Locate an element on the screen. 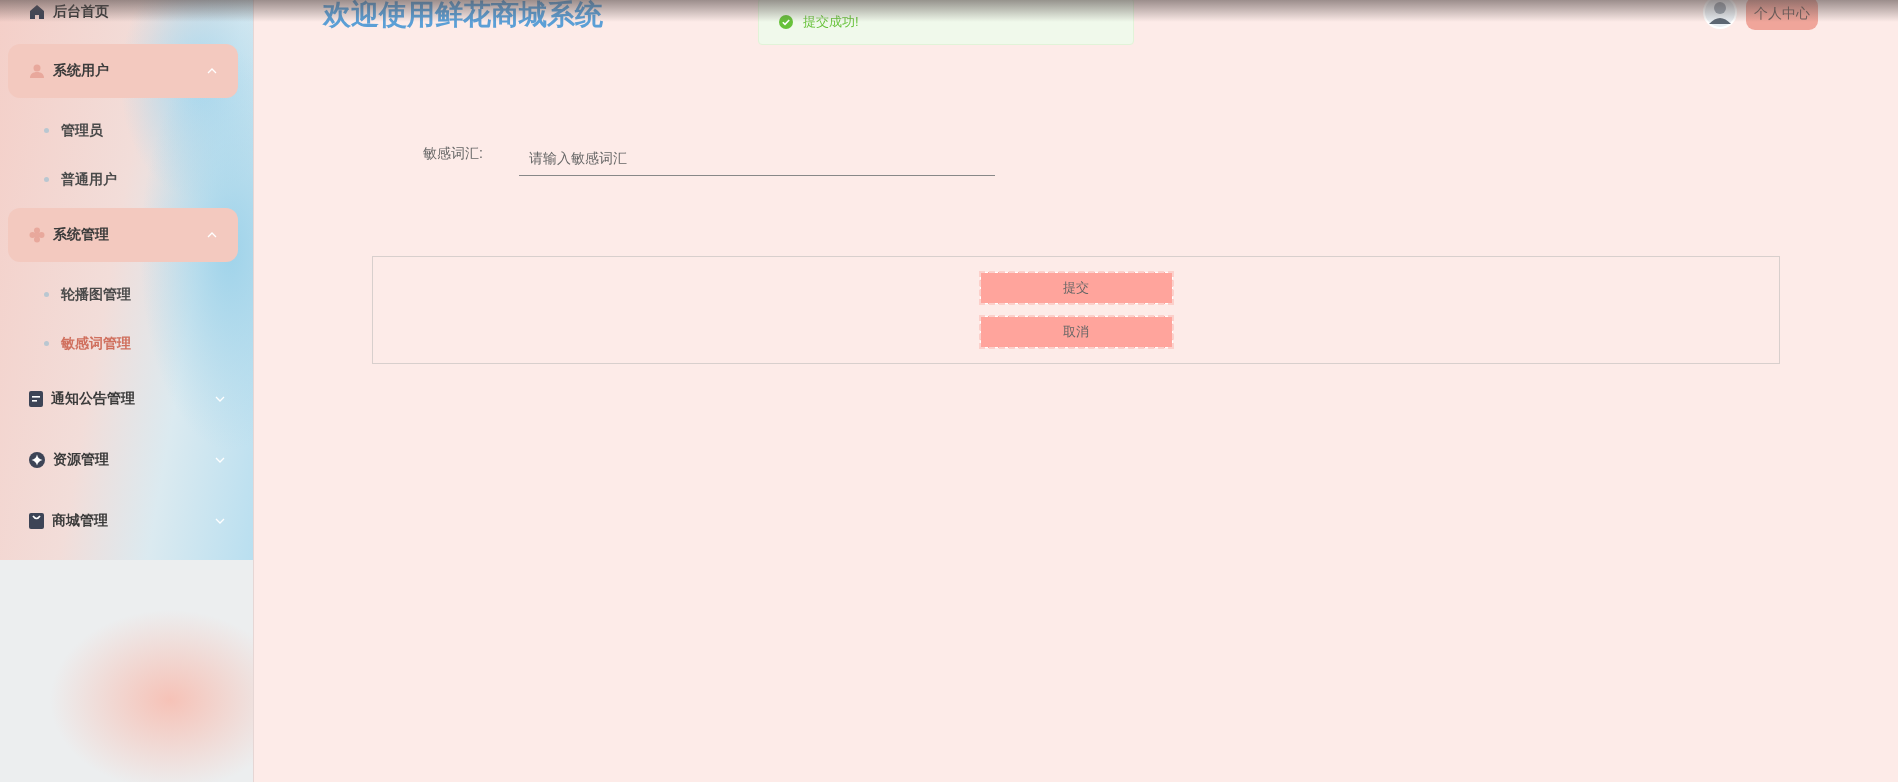  star-icon is located at coordinates (37, 459).